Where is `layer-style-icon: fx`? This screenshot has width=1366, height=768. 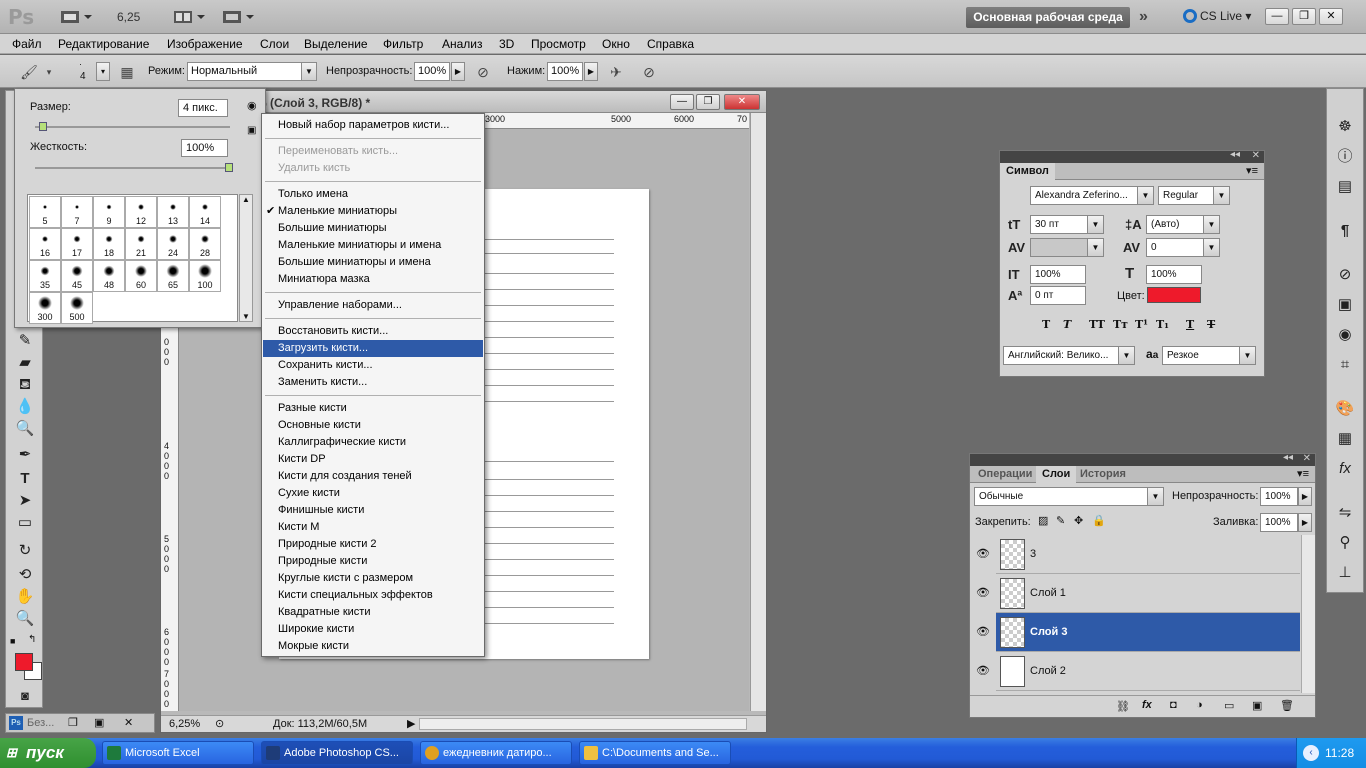
layer-style-icon: fx is located at coordinates (1147, 705).